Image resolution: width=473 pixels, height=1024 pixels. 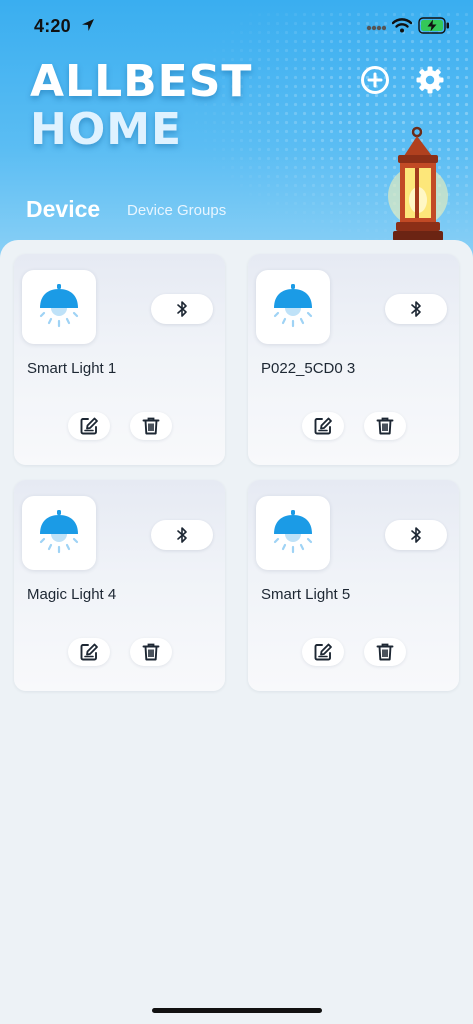 I want to click on add-device-button, so click(x=375, y=80).